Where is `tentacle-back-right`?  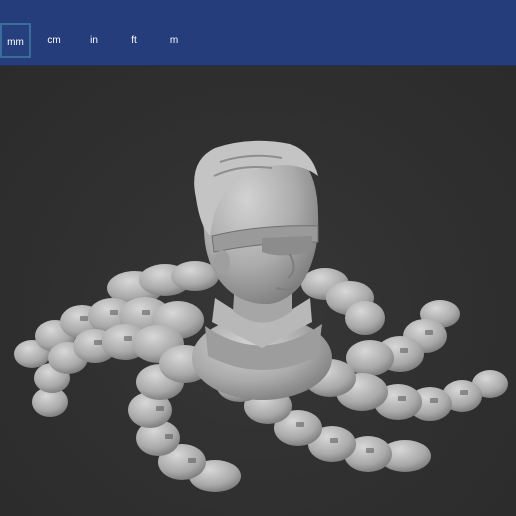
tentacle-back-right is located at coordinates (343, 301).